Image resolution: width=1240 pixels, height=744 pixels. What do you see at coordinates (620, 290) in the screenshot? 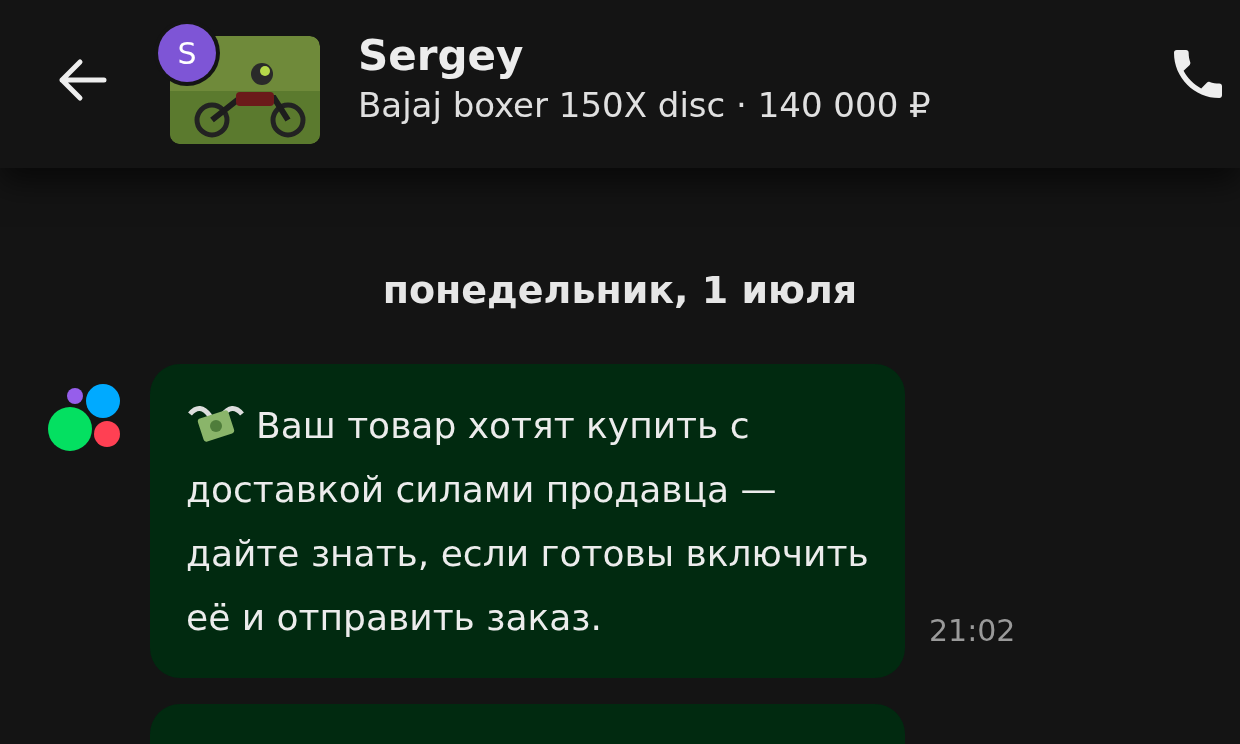
I see `date-divider: понедельник, 1 июля` at bounding box center [620, 290].